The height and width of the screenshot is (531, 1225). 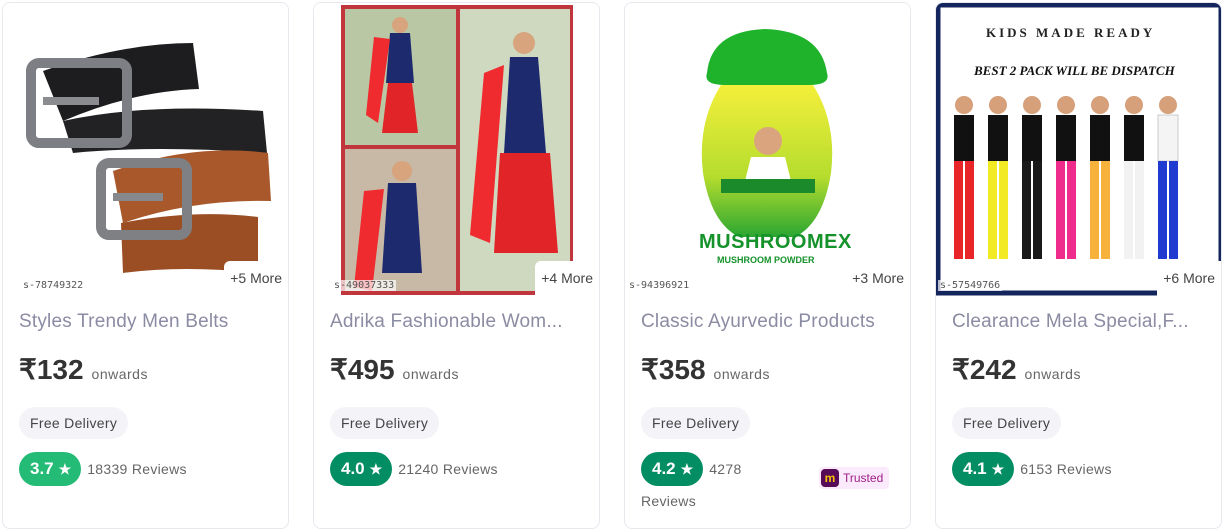 What do you see at coordinates (148, 322) in the screenshot?
I see `product-title: Styles Trendy Men Belts` at bounding box center [148, 322].